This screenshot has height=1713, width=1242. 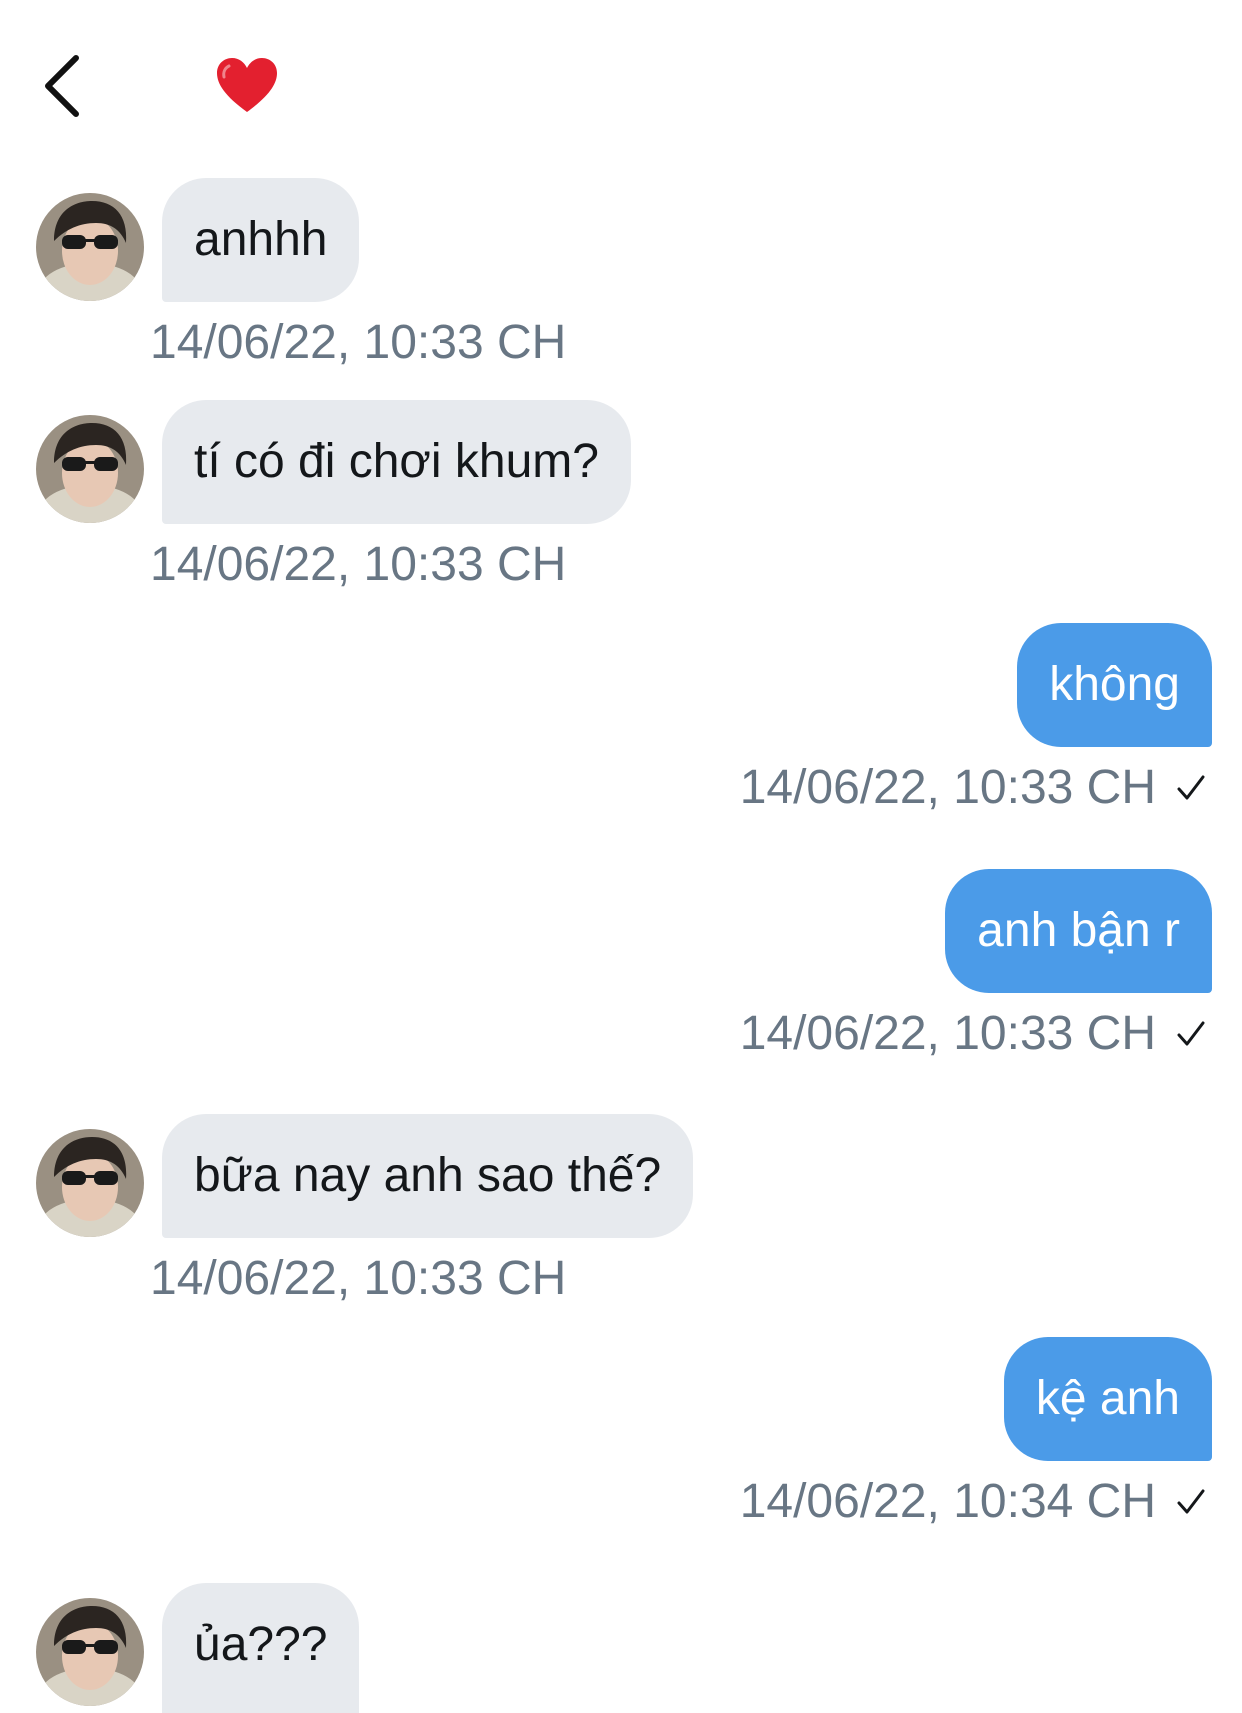 I want to click on message-bubble-outgoing: anh bận r, so click(x=1078, y=931).